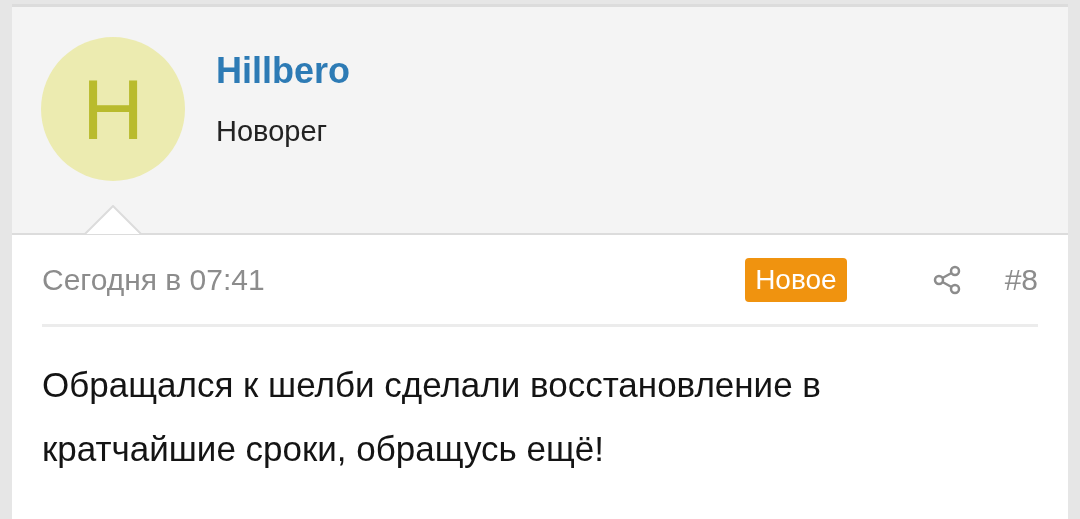 The width and height of the screenshot is (1080, 519). What do you see at coordinates (796, 279) in the screenshot?
I see `new-label: Новое` at bounding box center [796, 279].